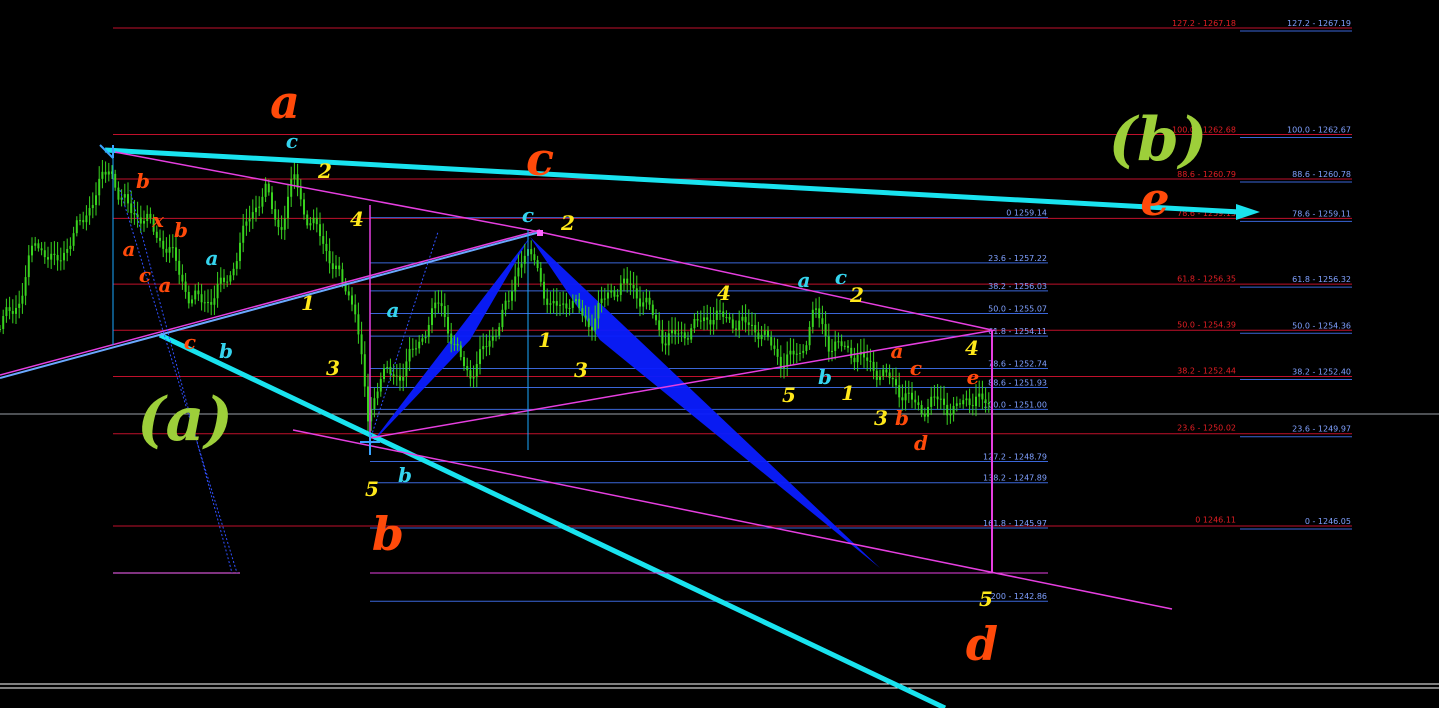 The image size is (1439, 708). What do you see at coordinates (1017, 286) in the screenshot?
I see `fib-left-label: 38.2 - 1256.03` at bounding box center [1017, 286].